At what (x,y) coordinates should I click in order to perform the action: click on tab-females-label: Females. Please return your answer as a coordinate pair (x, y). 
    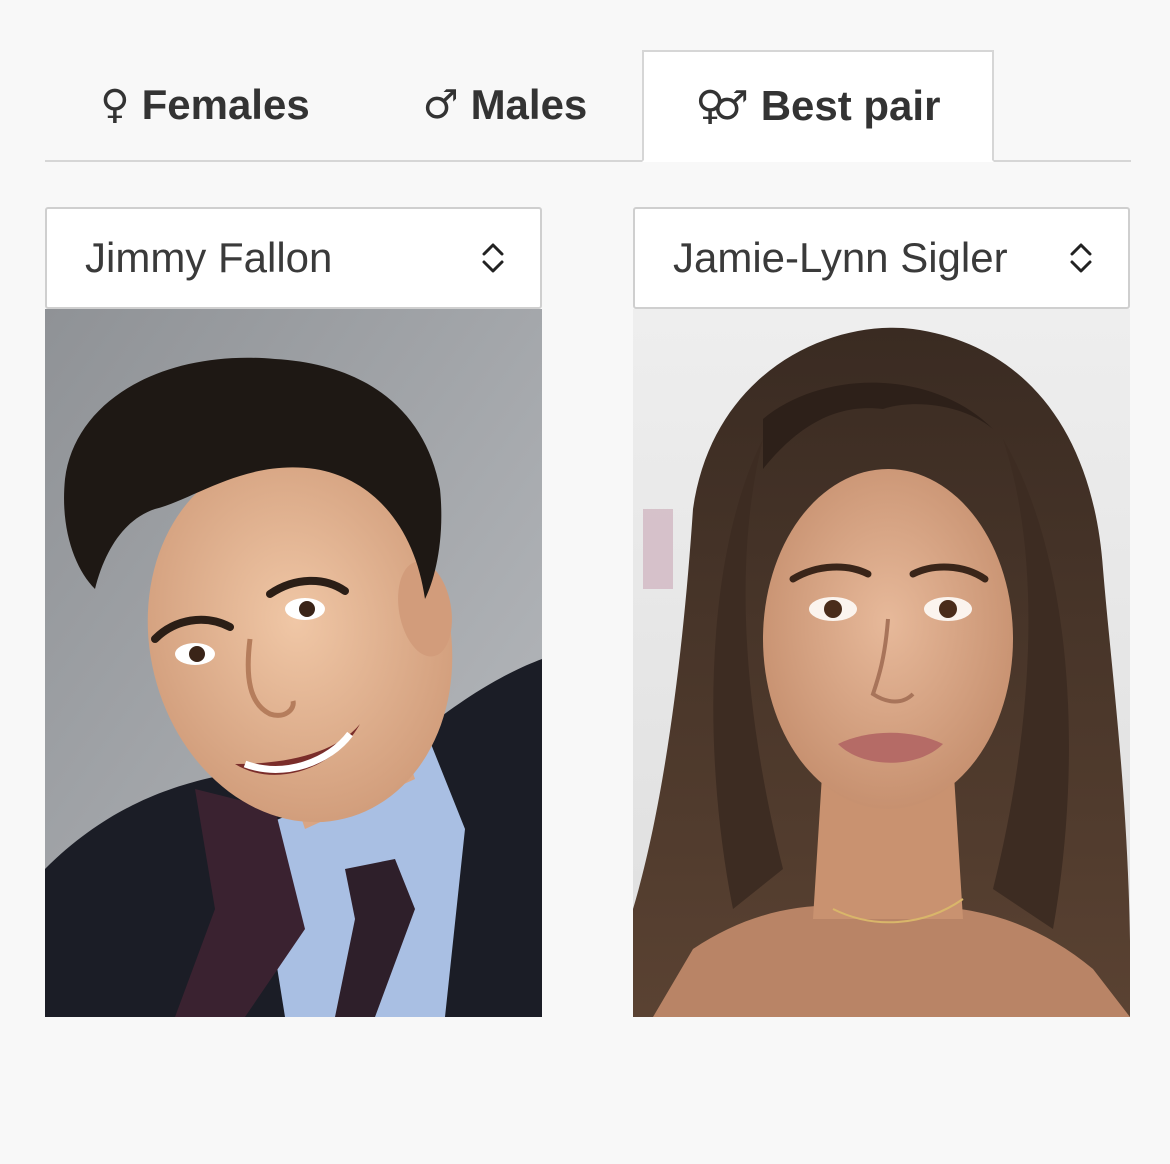
    Looking at the image, I should click on (225, 104).